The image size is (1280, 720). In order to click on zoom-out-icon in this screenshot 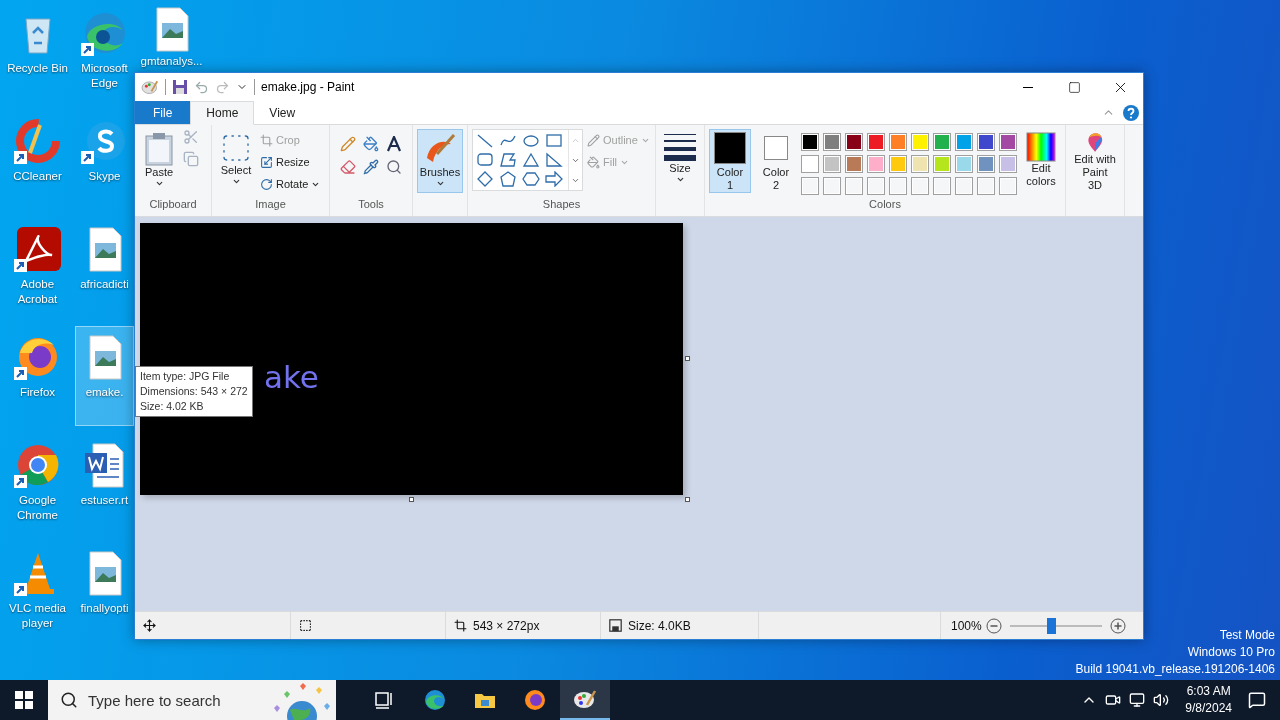, I will do `click(993, 625)`.